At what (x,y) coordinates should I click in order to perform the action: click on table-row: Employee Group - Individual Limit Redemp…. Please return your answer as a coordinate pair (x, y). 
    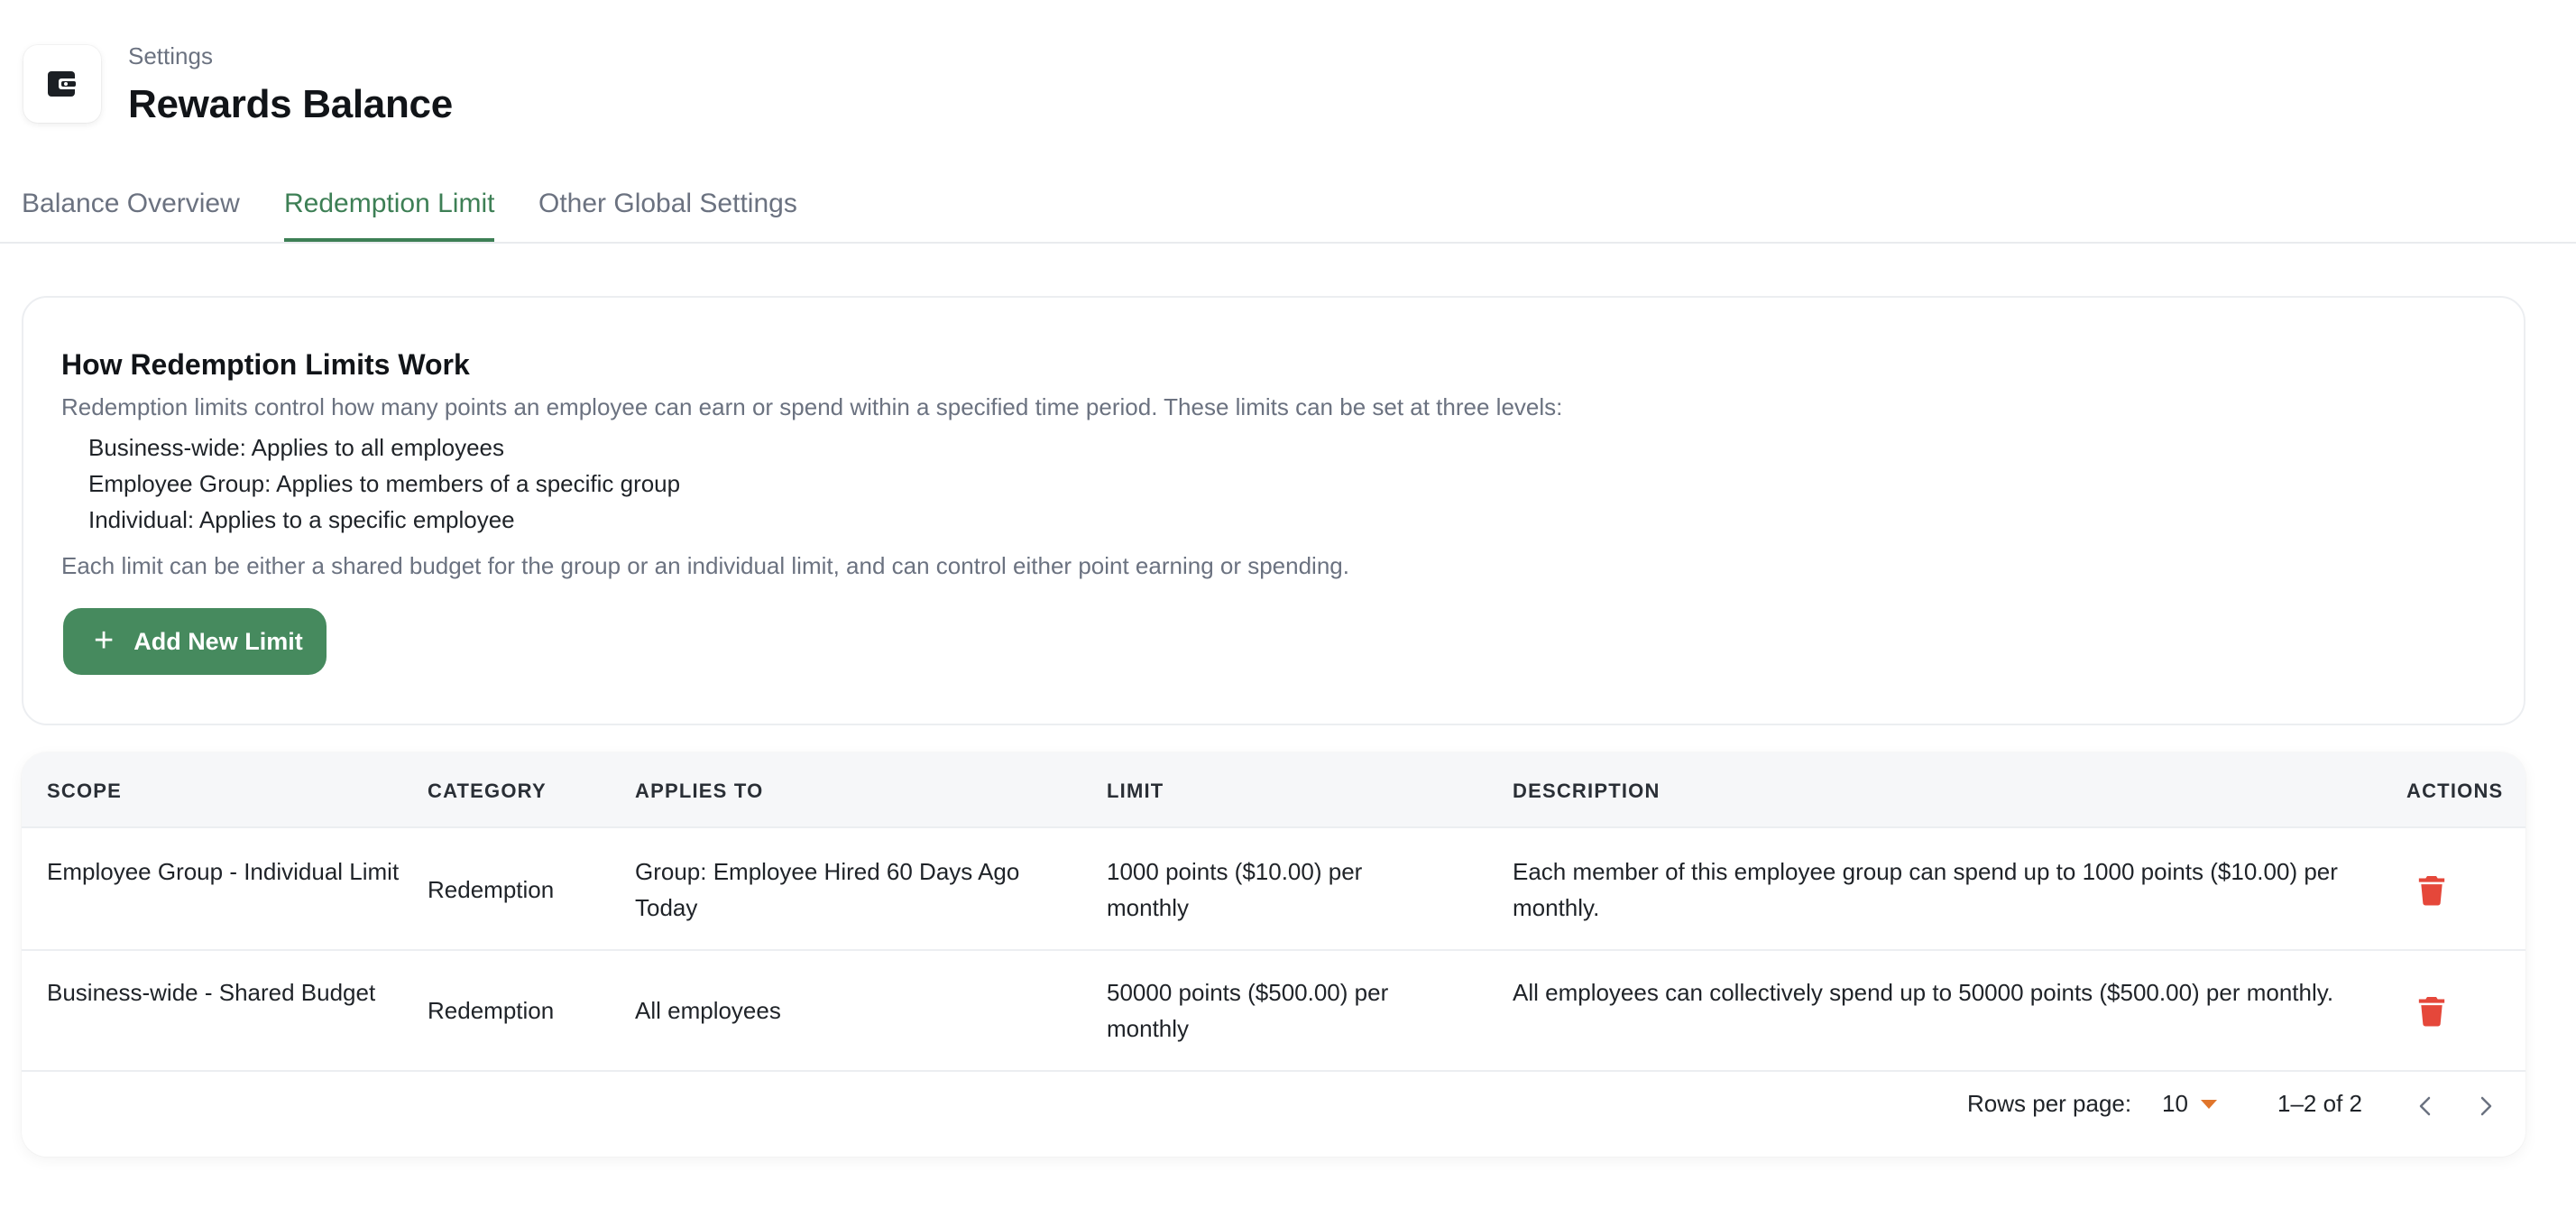
    Looking at the image, I should click on (1273, 891).